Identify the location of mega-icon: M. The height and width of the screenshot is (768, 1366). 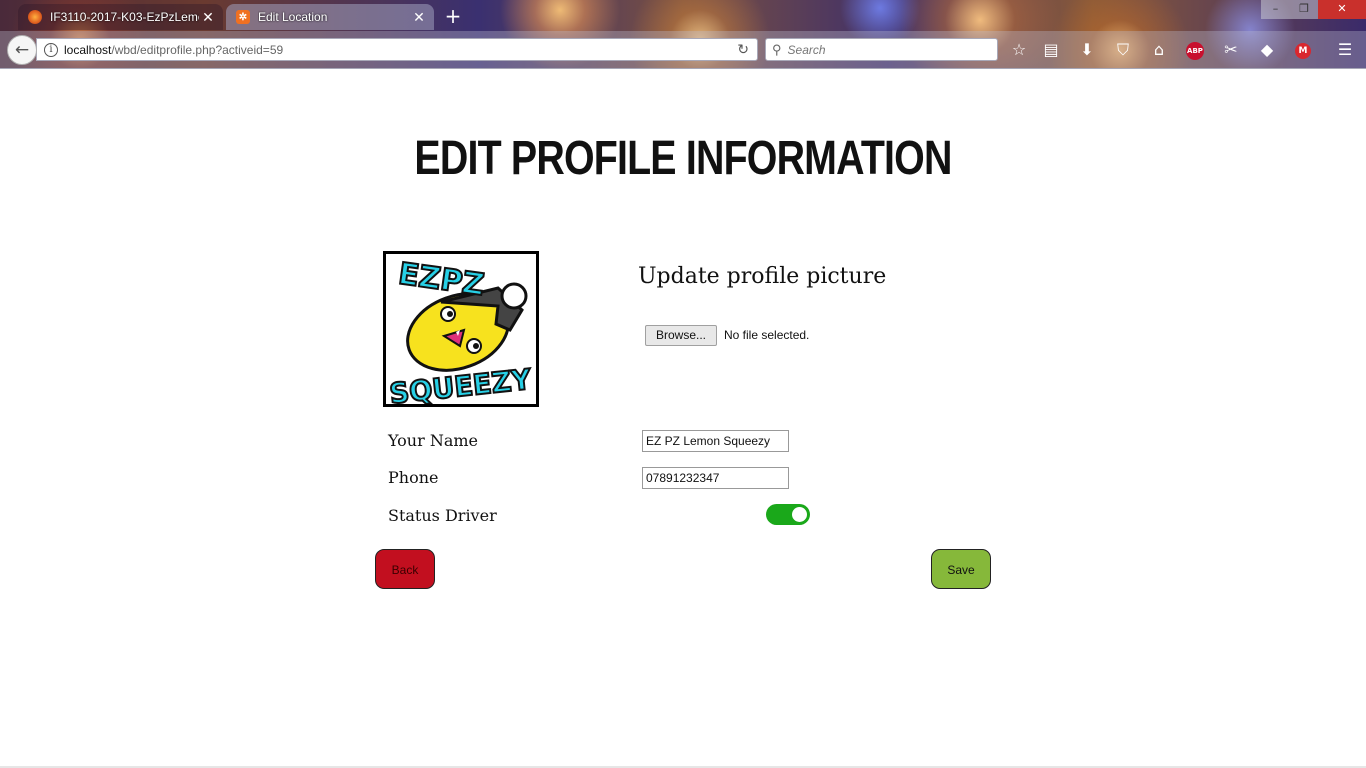
(1303, 50).